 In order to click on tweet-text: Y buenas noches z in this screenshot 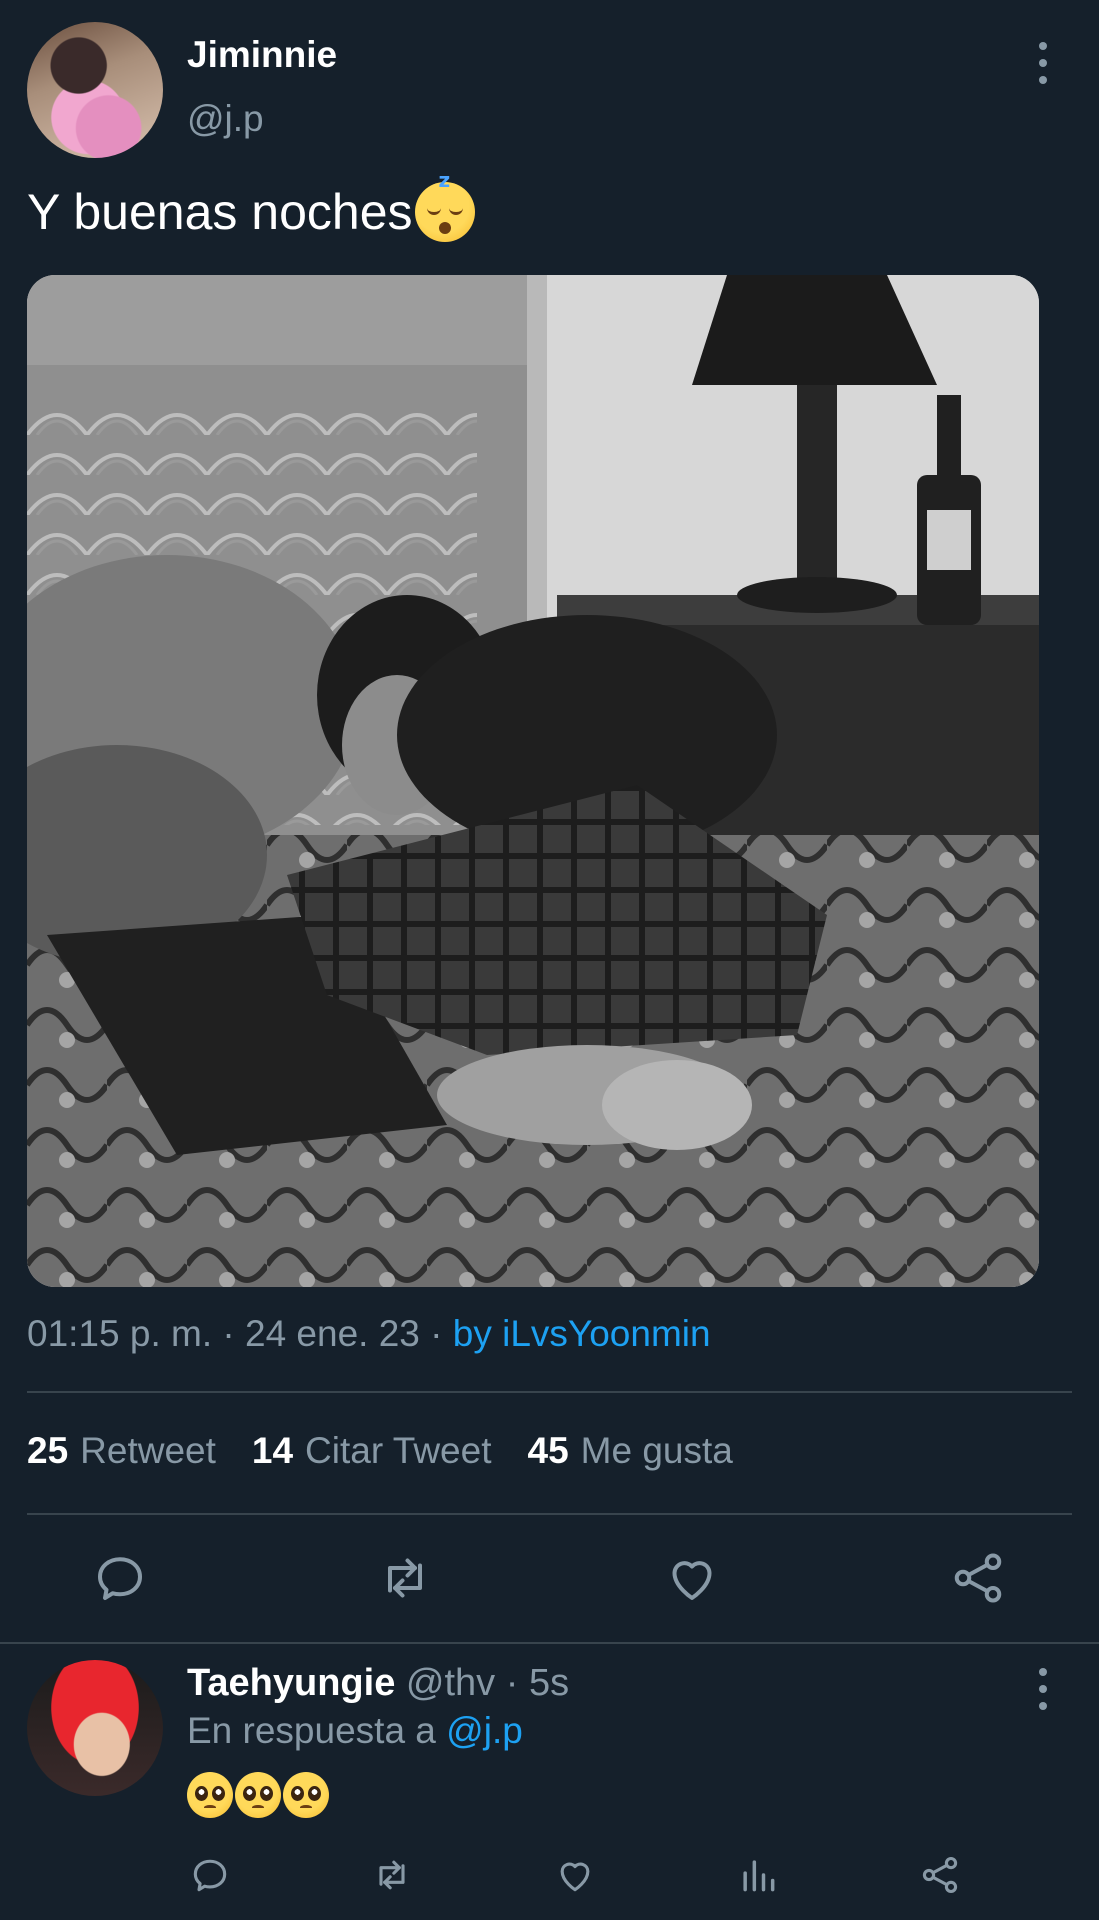, I will do `click(251, 205)`.